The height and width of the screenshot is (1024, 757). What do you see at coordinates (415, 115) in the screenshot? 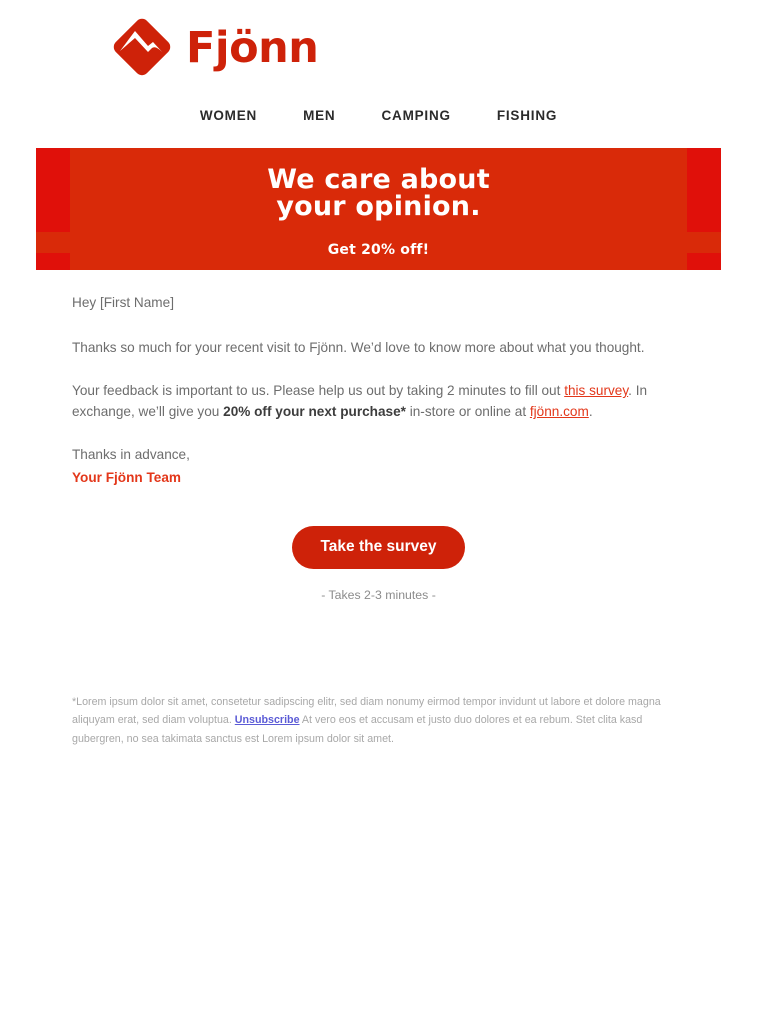
I see `nav-item-camping: CAMPING` at bounding box center [415, 115].